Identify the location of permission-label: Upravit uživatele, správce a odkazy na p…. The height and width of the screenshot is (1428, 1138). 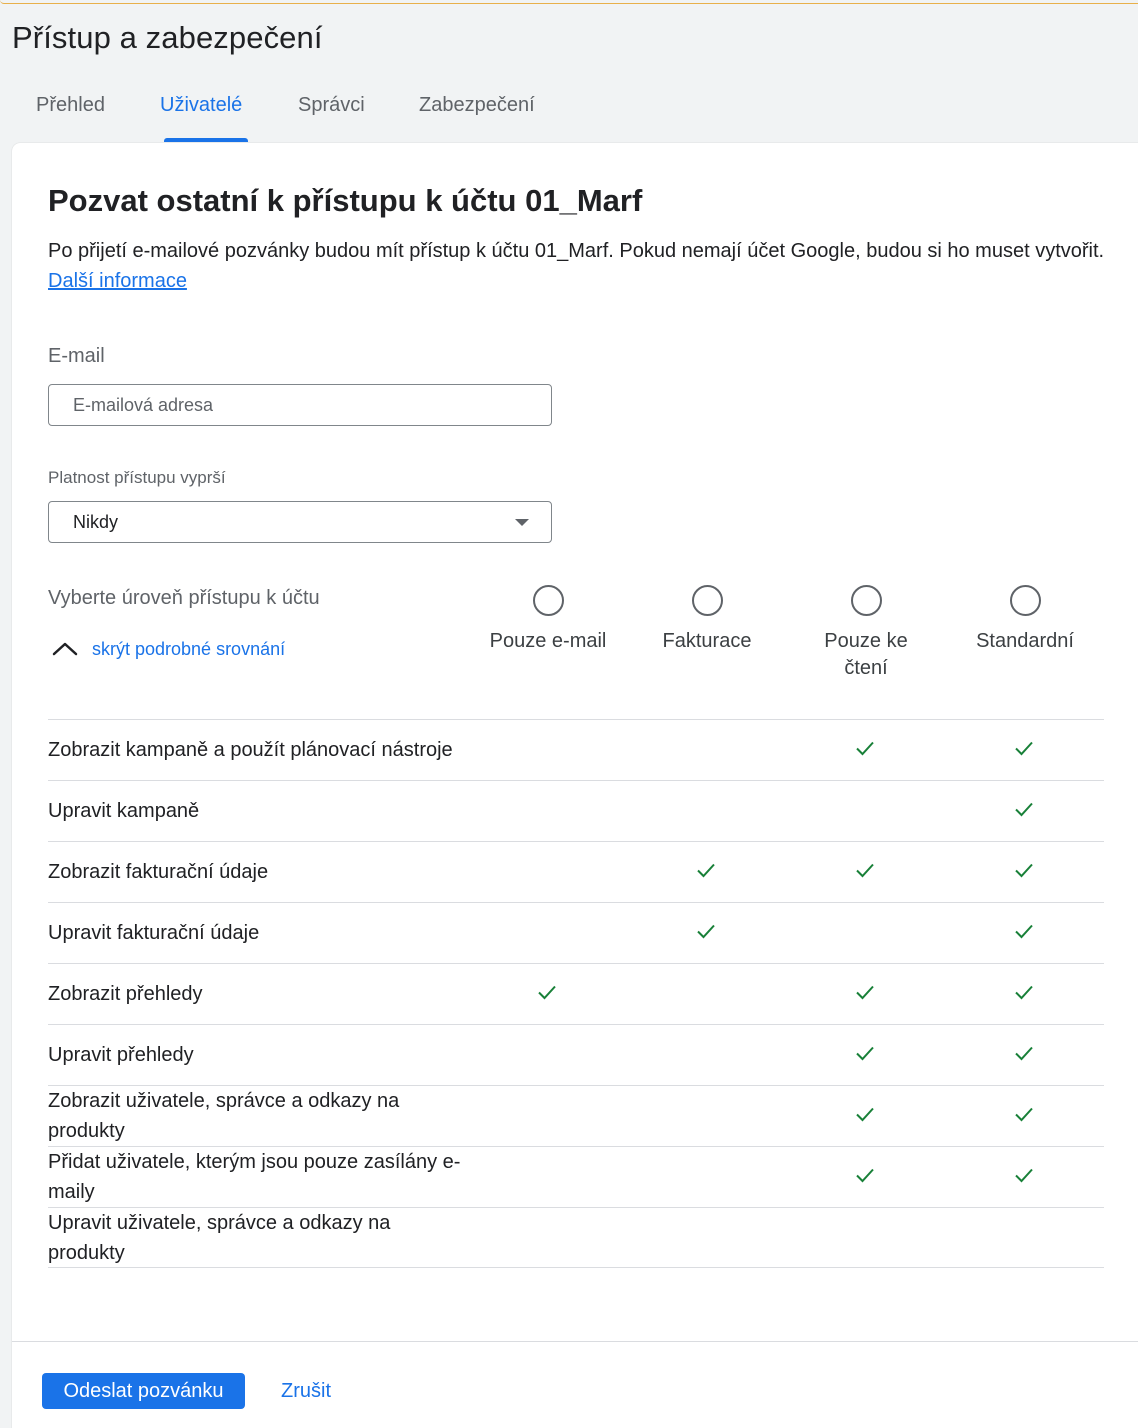
(219, 1237).